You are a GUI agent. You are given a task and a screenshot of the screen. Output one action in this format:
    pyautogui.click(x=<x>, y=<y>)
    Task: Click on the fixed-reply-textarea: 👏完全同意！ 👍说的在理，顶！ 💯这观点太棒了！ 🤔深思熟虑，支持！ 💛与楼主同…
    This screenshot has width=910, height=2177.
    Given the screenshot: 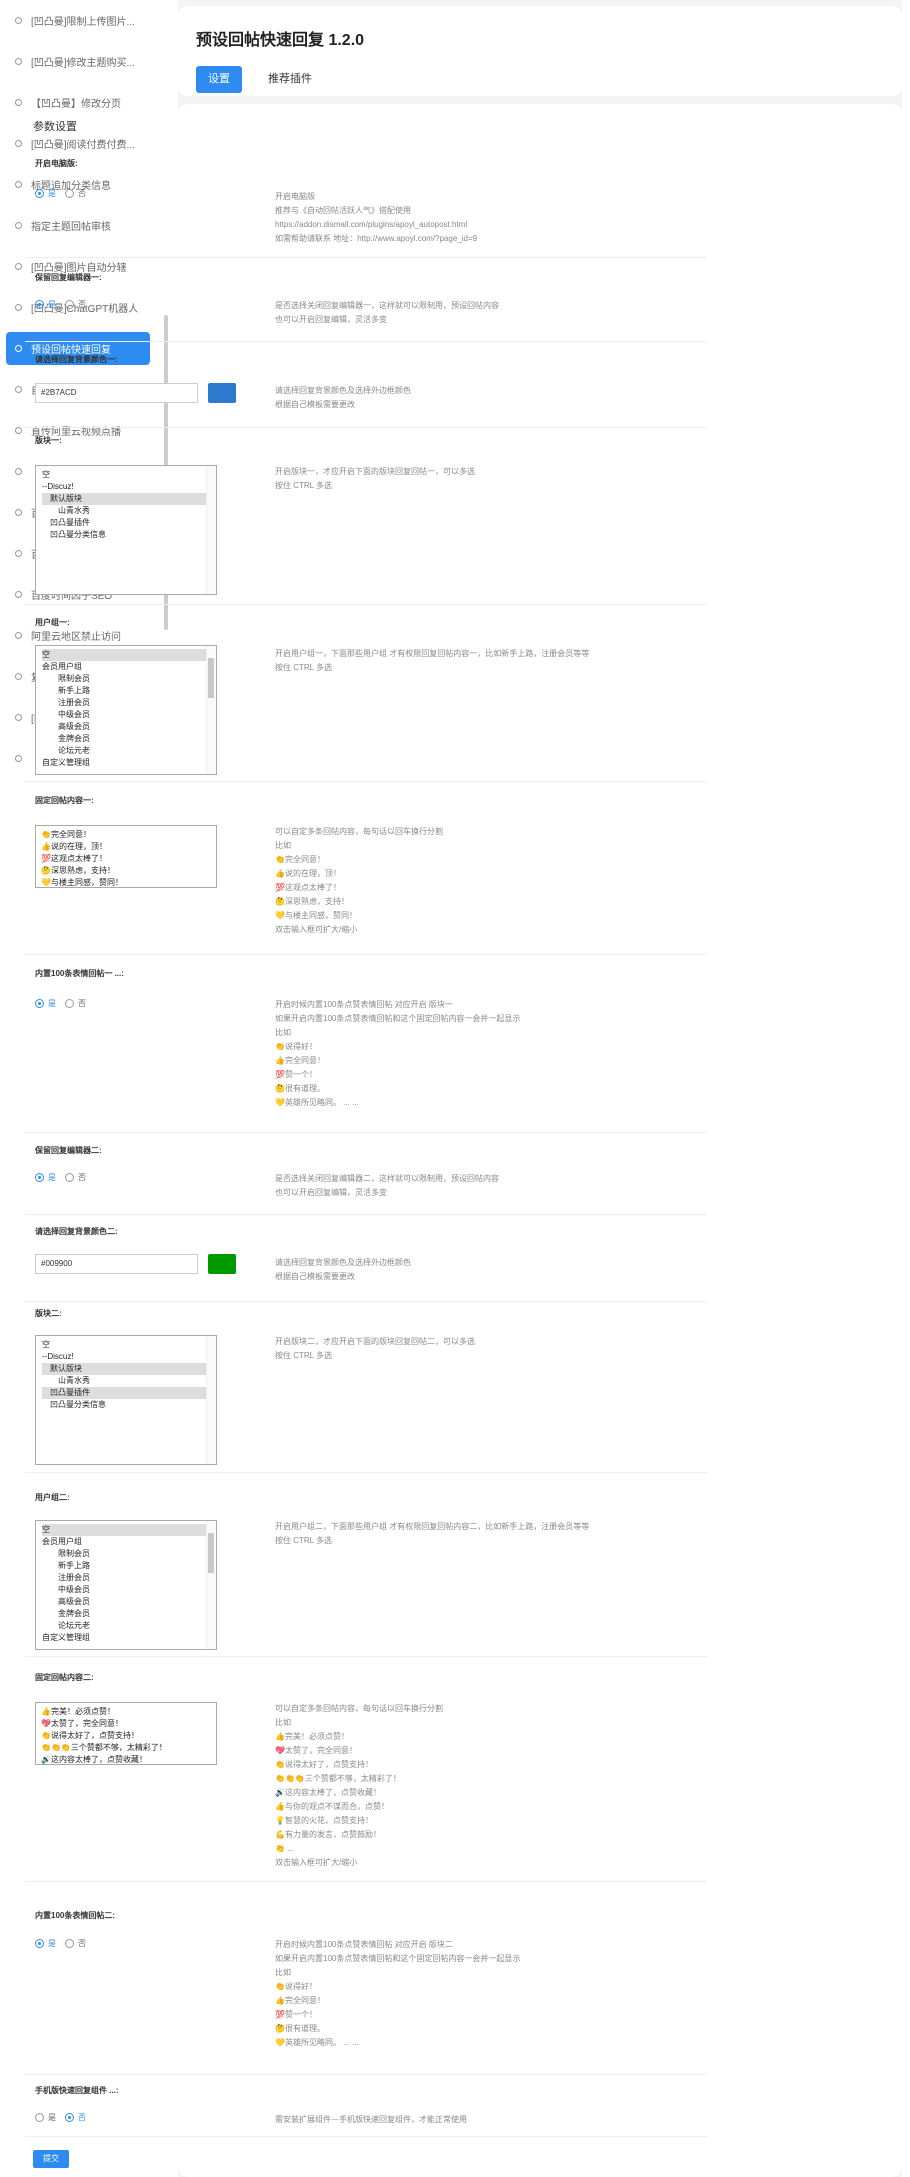 What is the action you would take?
    pyautogui.click(x=126, y=856)
    